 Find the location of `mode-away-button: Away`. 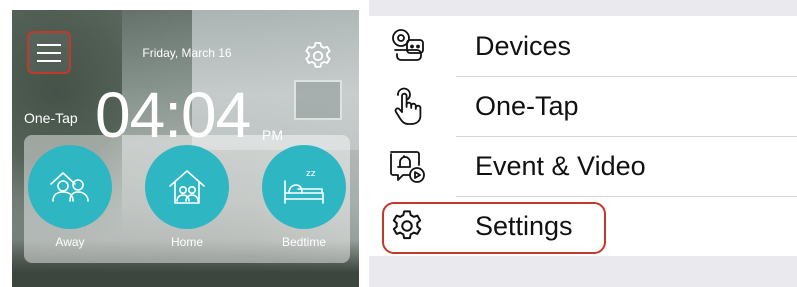

mode-away-button: Away is located at coordinates (70, 202).